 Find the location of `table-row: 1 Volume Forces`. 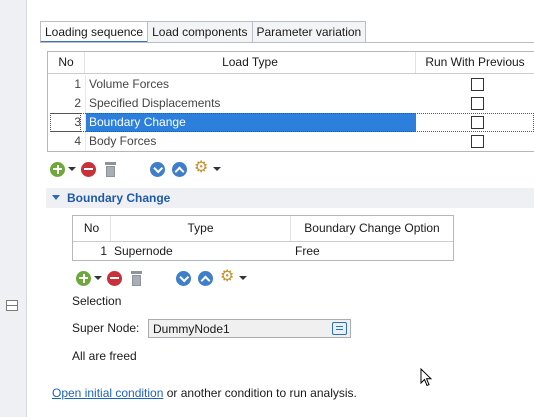

table-row: 1 Volume Forces is located at coordinates (291, 84).